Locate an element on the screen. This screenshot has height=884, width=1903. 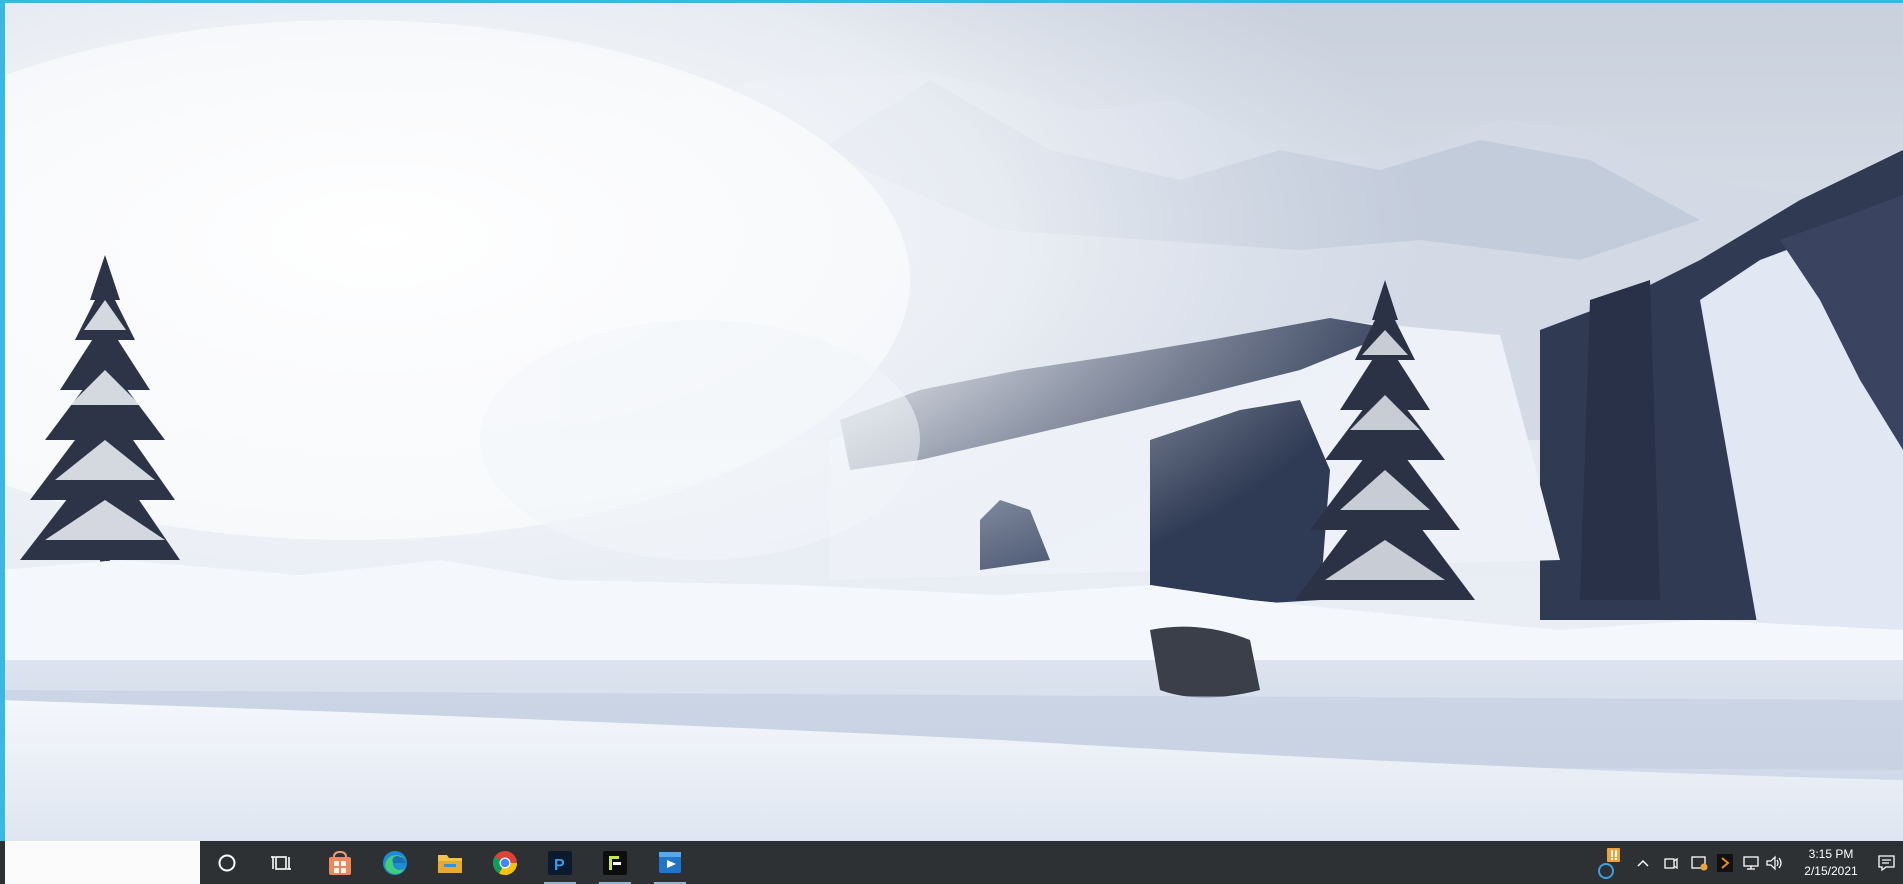
file-explorer-icon is located at coordinates (450, 863).